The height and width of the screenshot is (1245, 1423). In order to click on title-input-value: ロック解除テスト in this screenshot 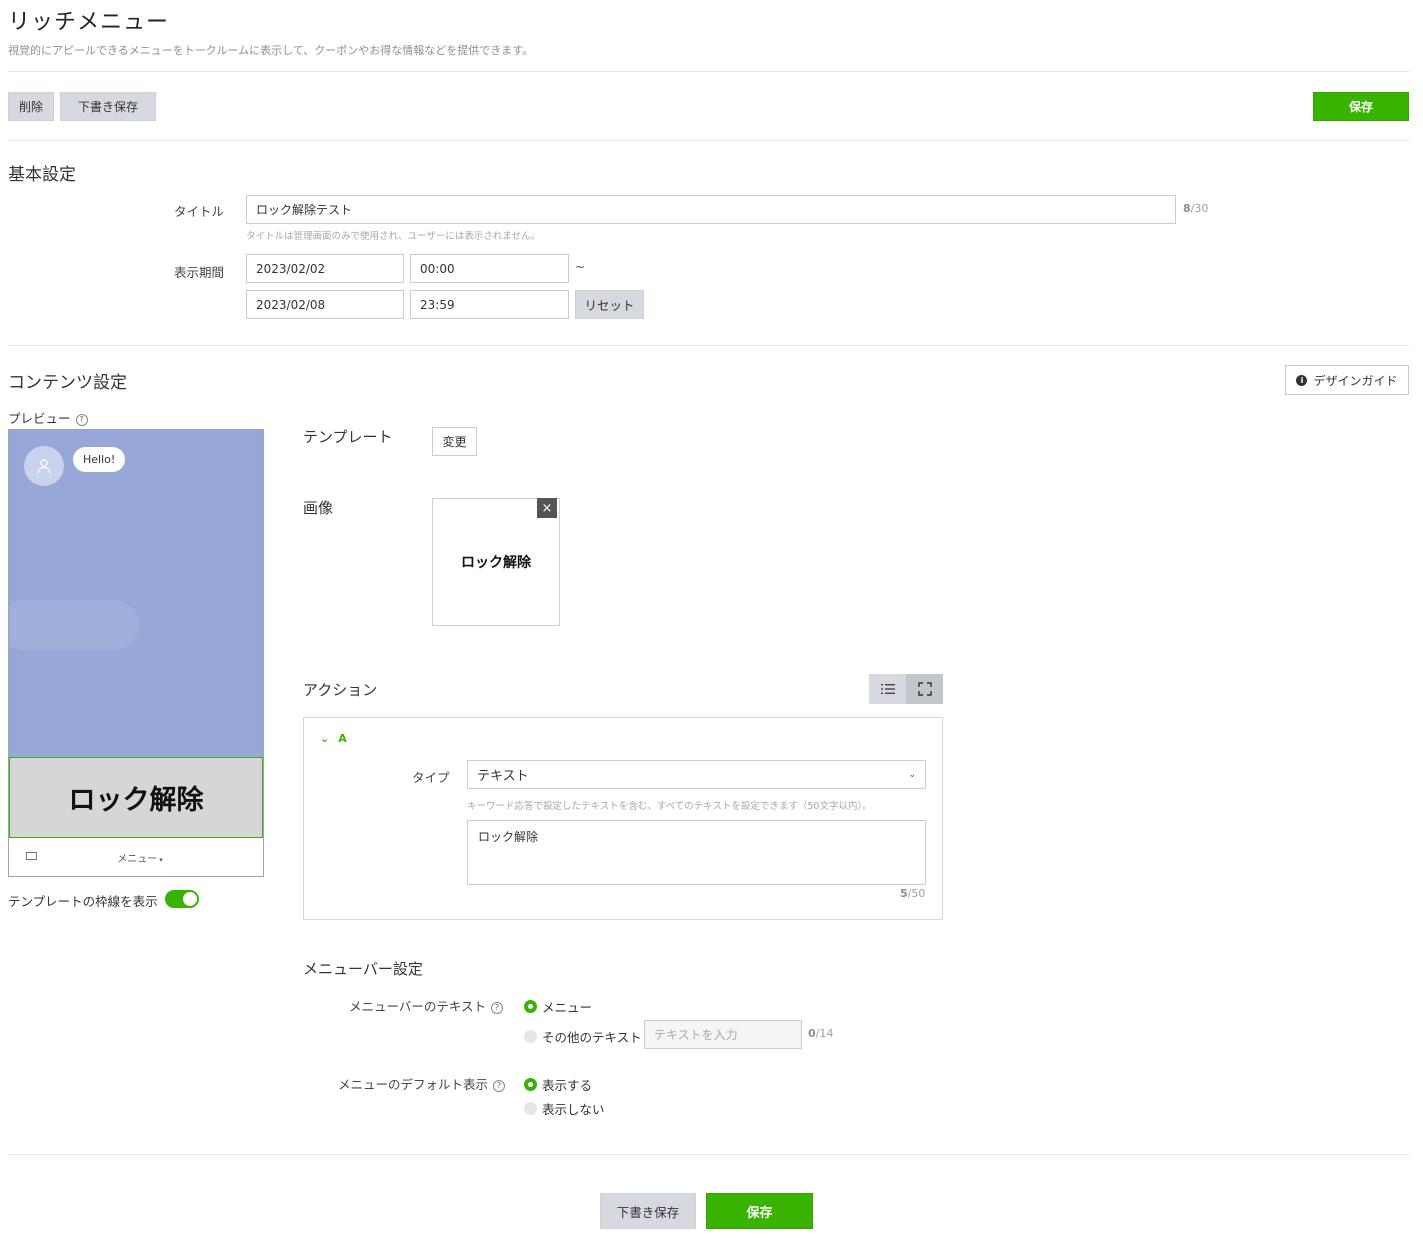, I will do `click(304, 210)`.